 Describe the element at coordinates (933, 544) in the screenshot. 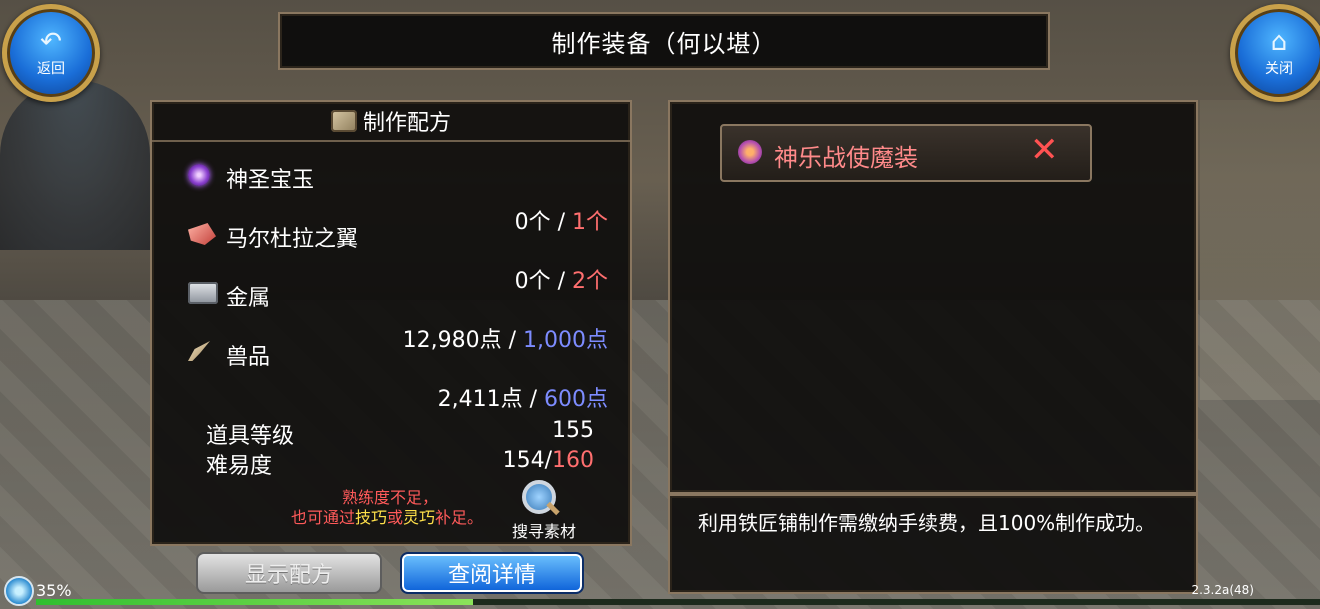

I see `description-panel: 利用铁匠铺制作需缴纳手续费，且100%制作成功。` at that location.